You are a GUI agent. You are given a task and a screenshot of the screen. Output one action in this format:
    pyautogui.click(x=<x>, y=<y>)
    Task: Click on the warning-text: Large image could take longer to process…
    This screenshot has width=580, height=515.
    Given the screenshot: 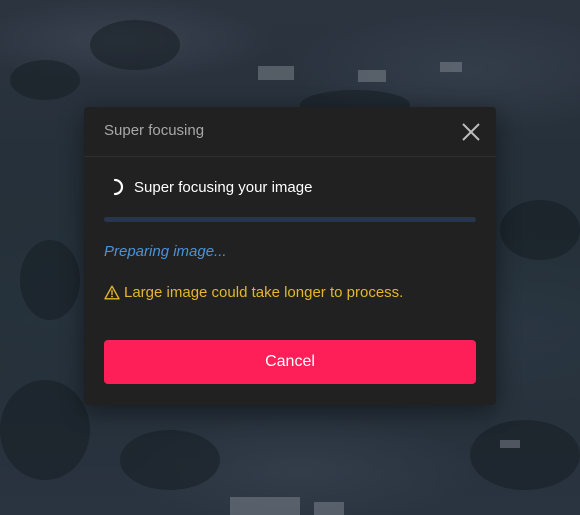 What is the action you would take?
    pyautogui.click(x=264, y=292)
    